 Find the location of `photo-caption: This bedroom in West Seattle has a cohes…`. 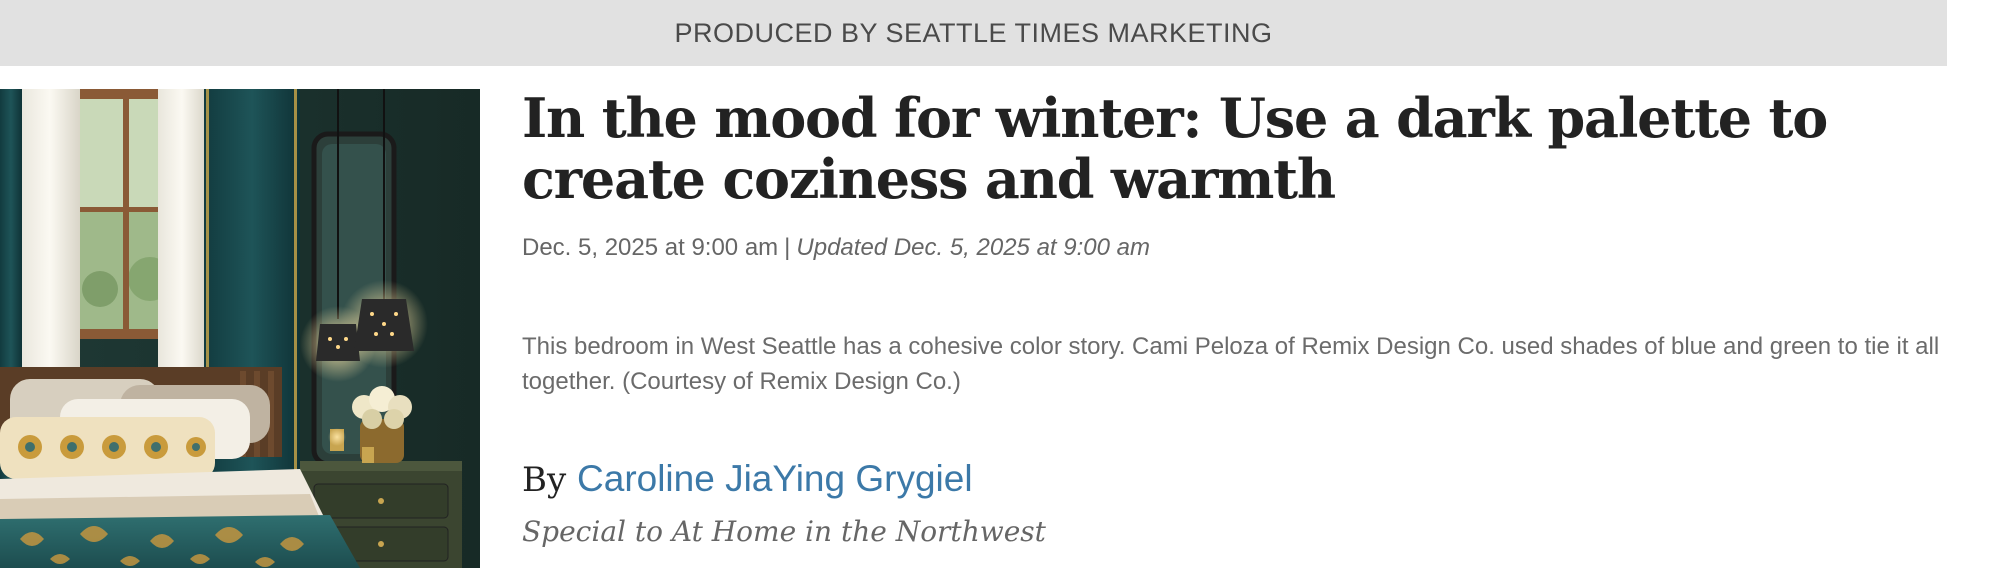

photo-caption: This bedroom in West Seattle has a cohes… is located at coordinates (1231, 364).